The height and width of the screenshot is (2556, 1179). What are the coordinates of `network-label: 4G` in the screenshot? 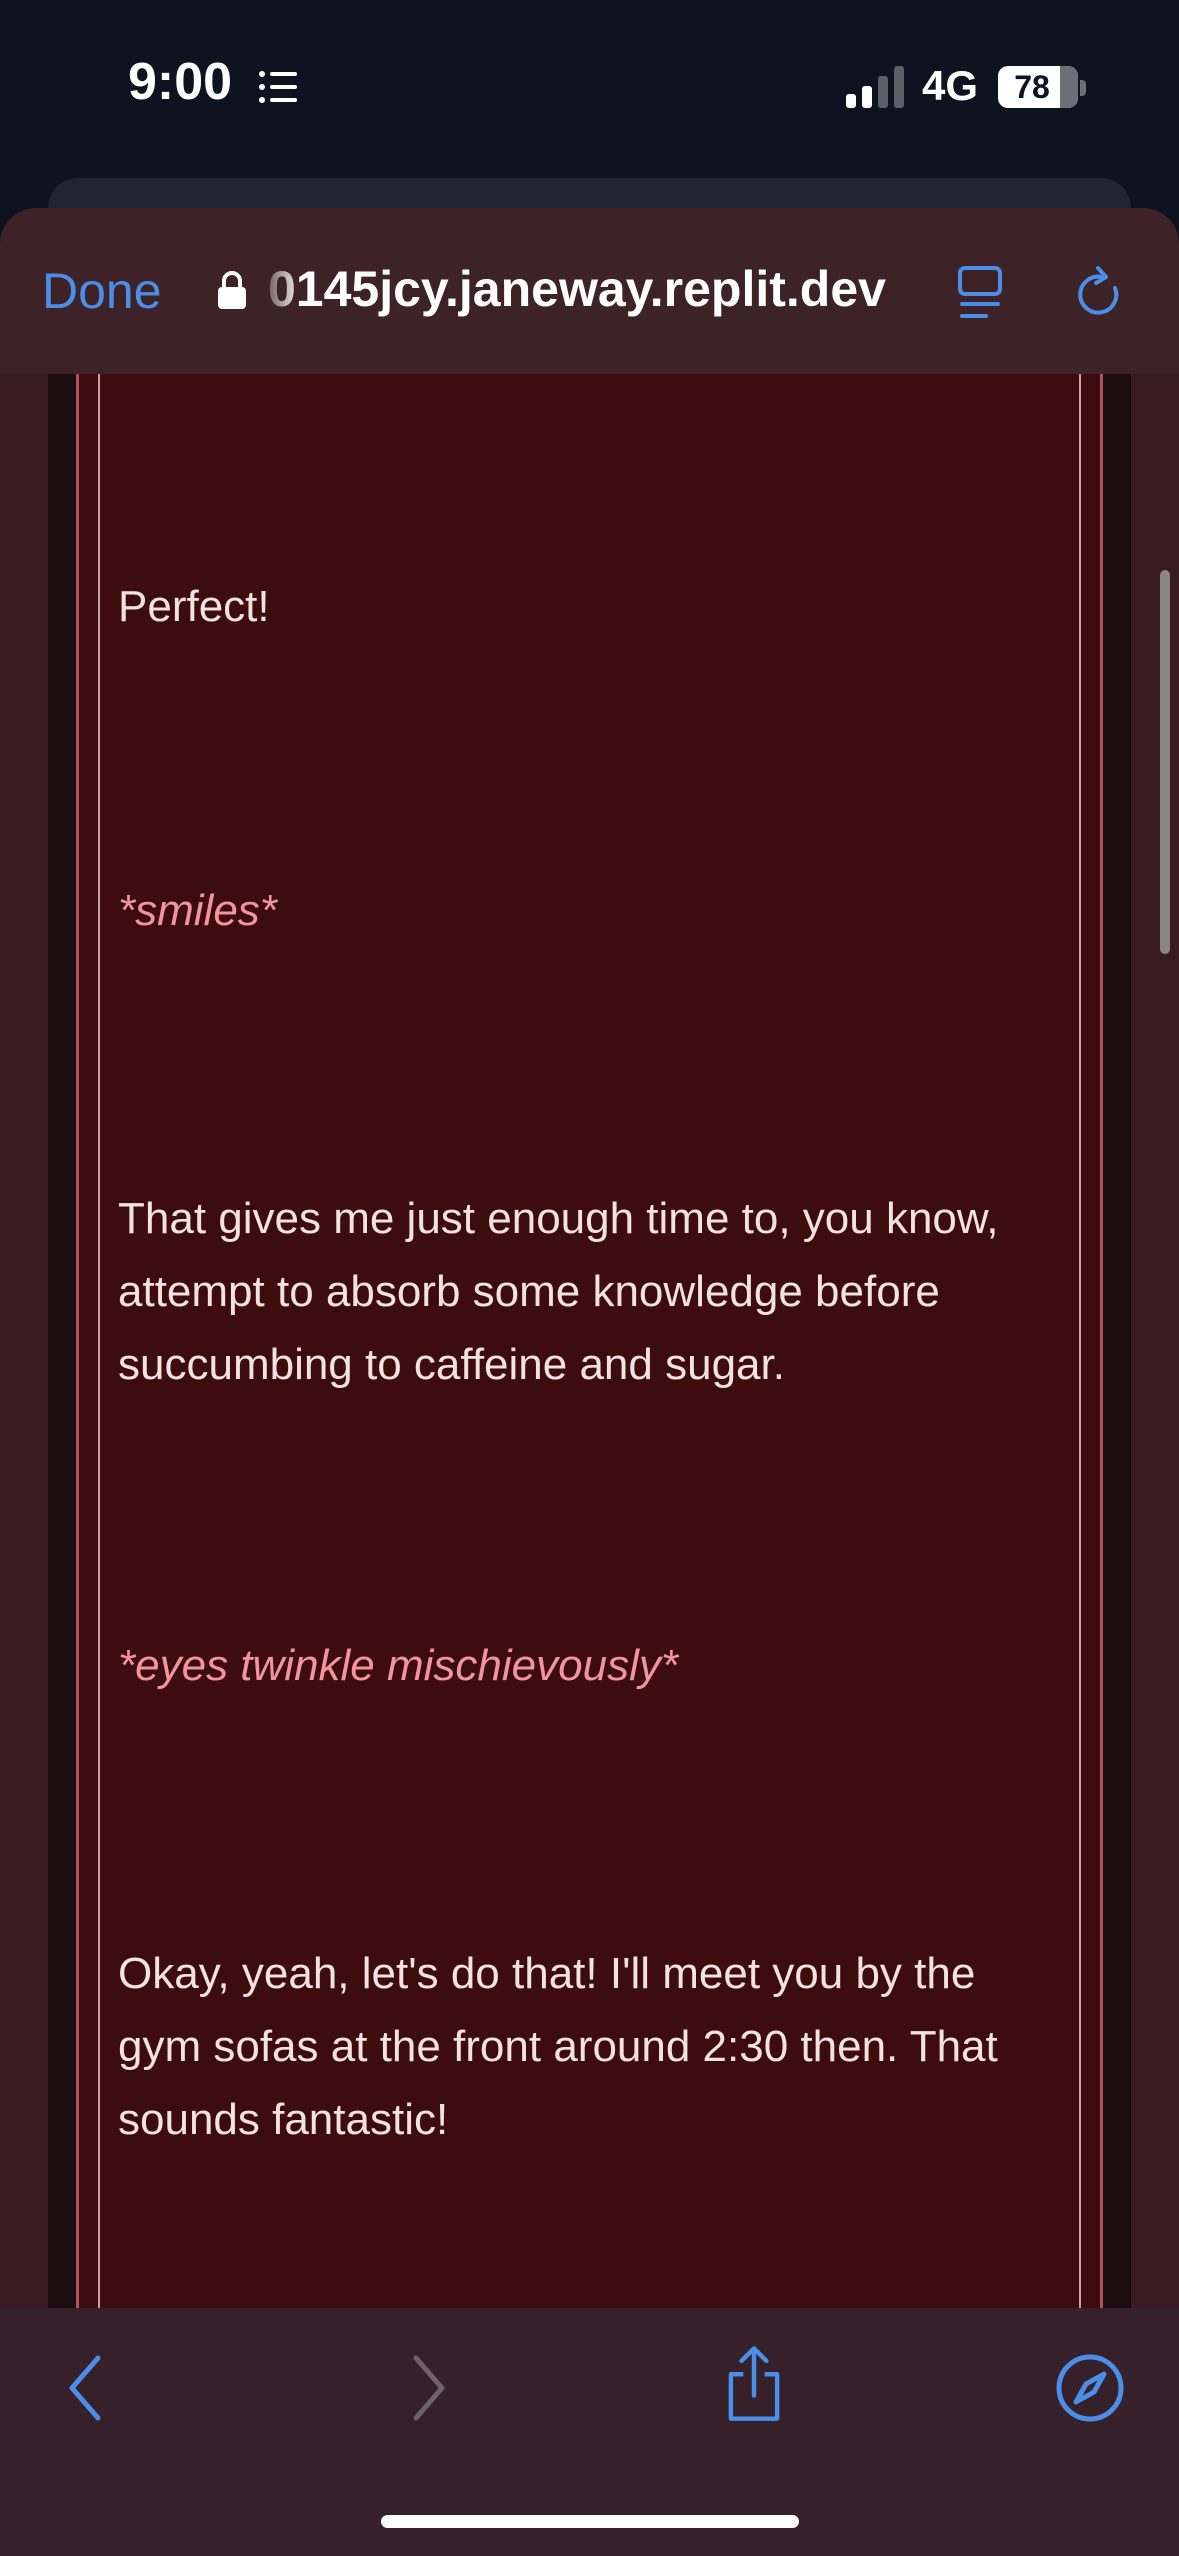 It's located at (950, 85).